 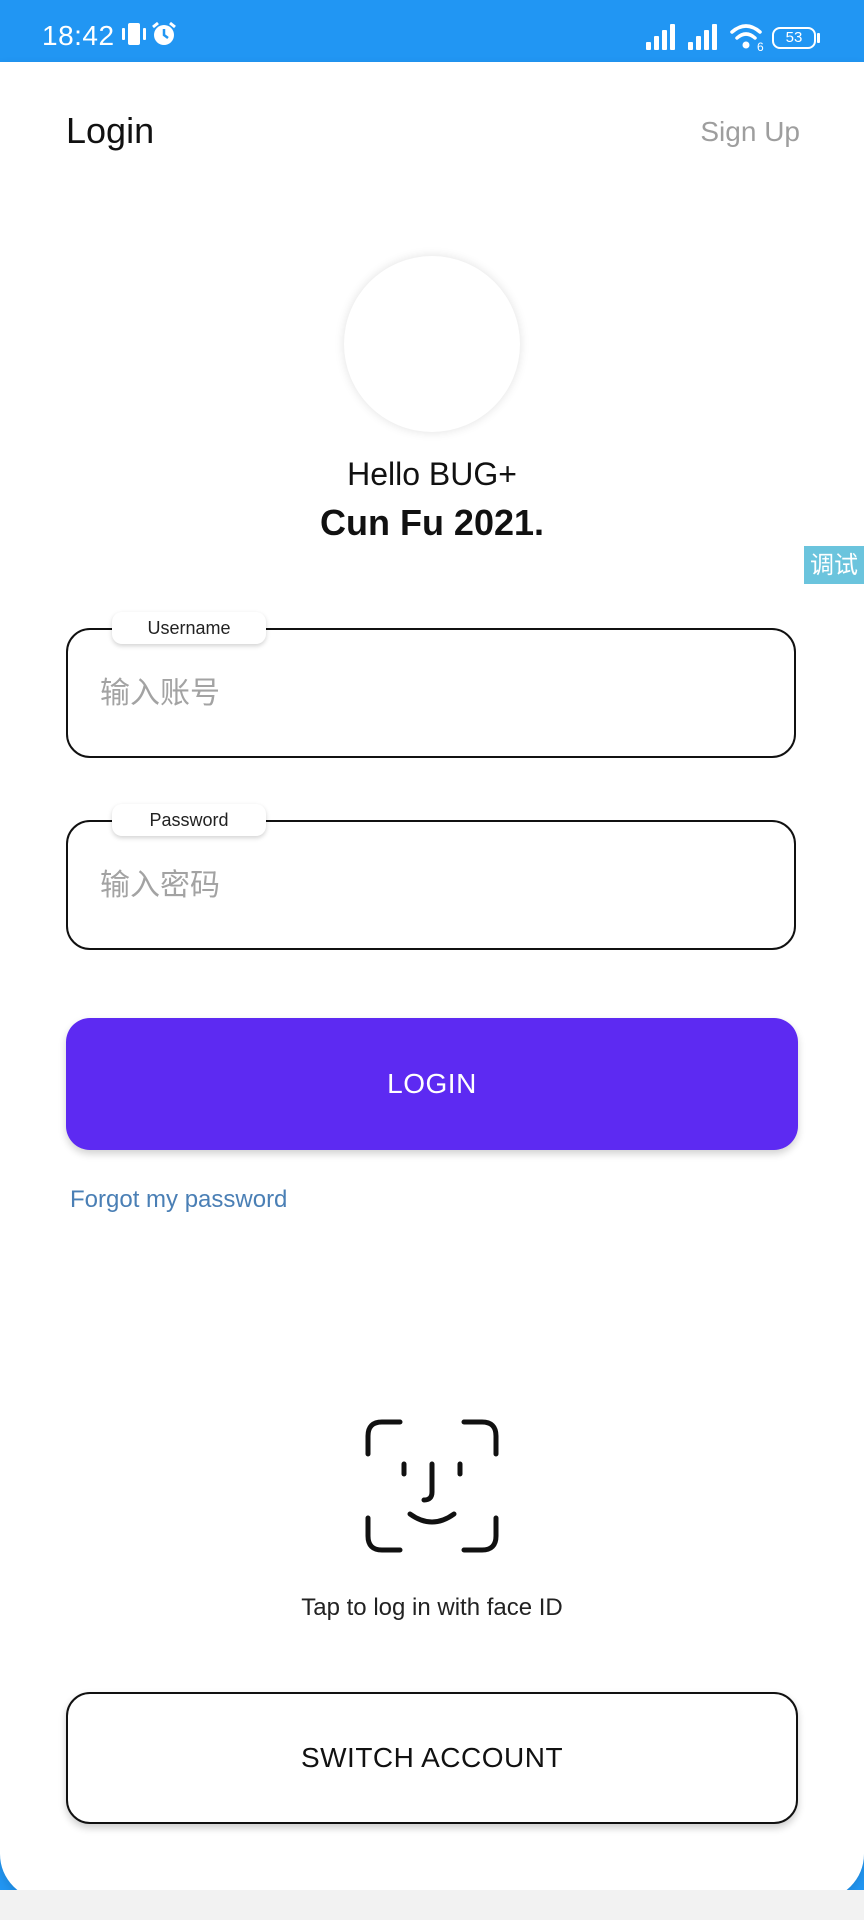 What do you see at coordinates (432, 344) in the screenshot?
I see `avatar` at bounding box center [432, 344].